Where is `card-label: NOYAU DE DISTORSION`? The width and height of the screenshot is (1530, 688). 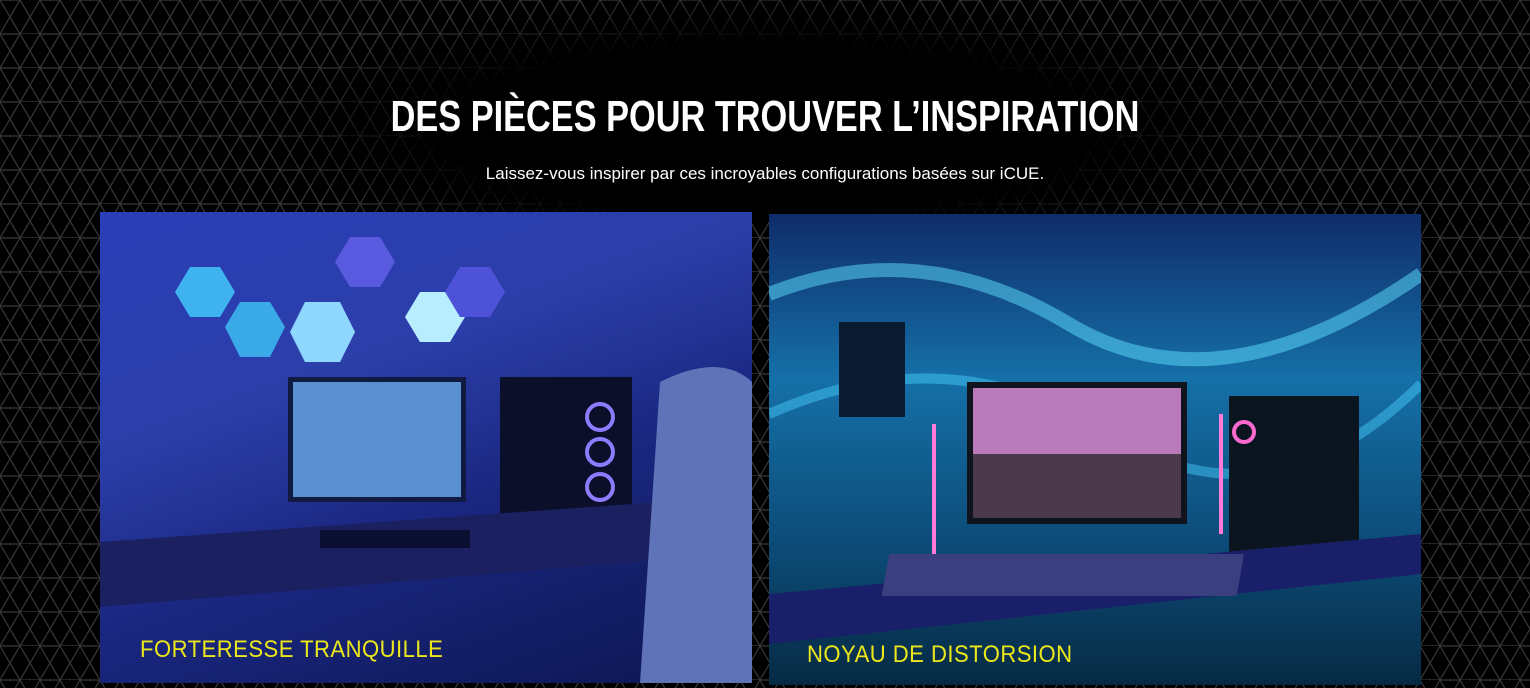
card-label: NOYAU DE DISTORSION is located at coordinates (940, 654).